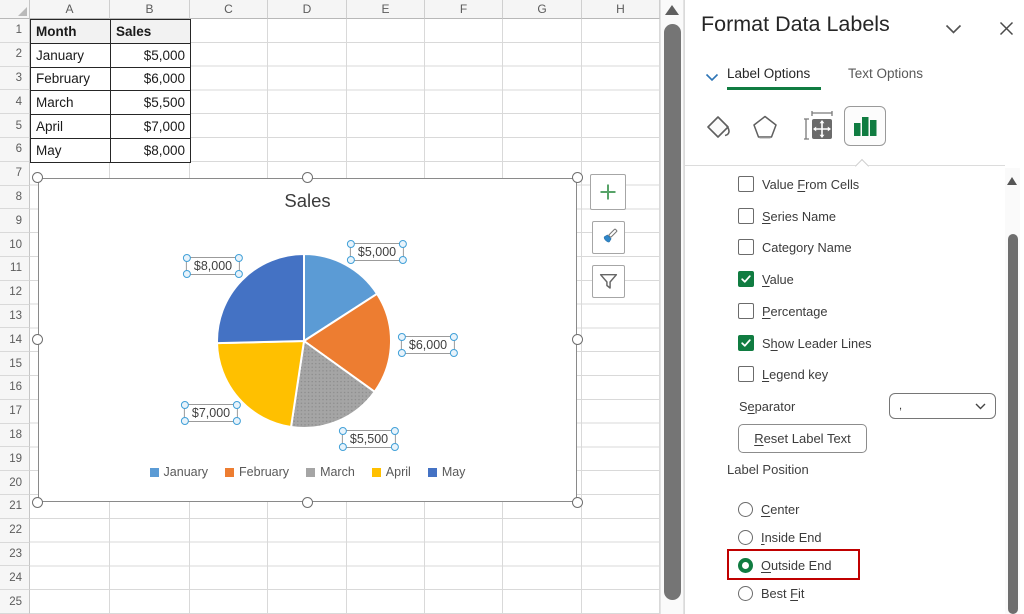  I want to click on row-header-22: 22, so click(15, 530).